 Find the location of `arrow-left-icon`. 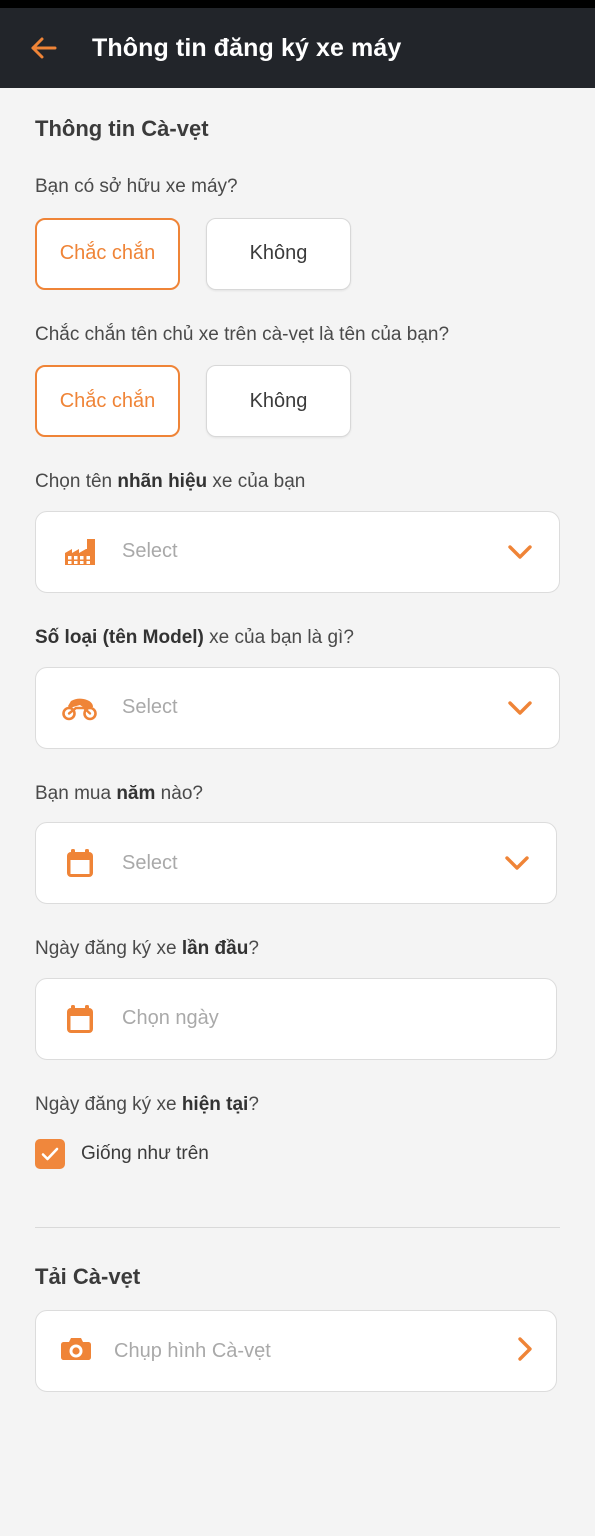

arrow-left-icon is located at coordinates (44, 48).